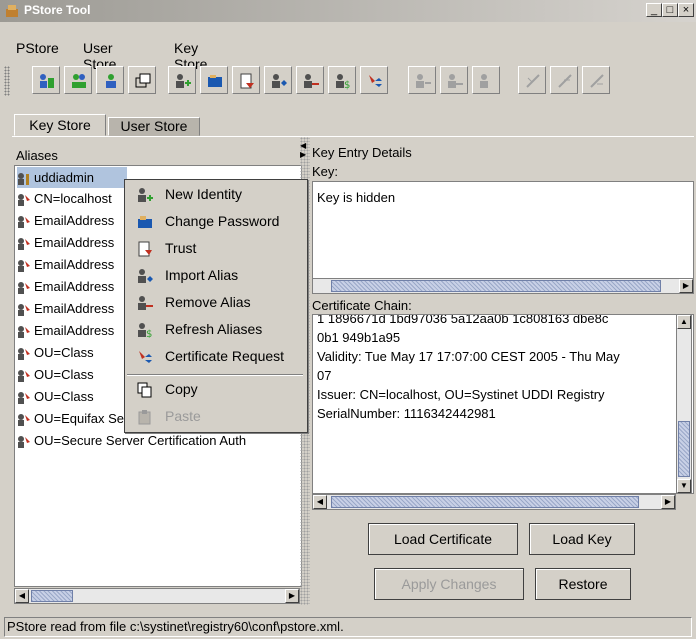 The width and height of the screenshot is (696, 639). What do you see at coordinates (486, 80) in the screenshot?
I see `toolbar-button-refresh-disabled` at bounding box center [486, 80].